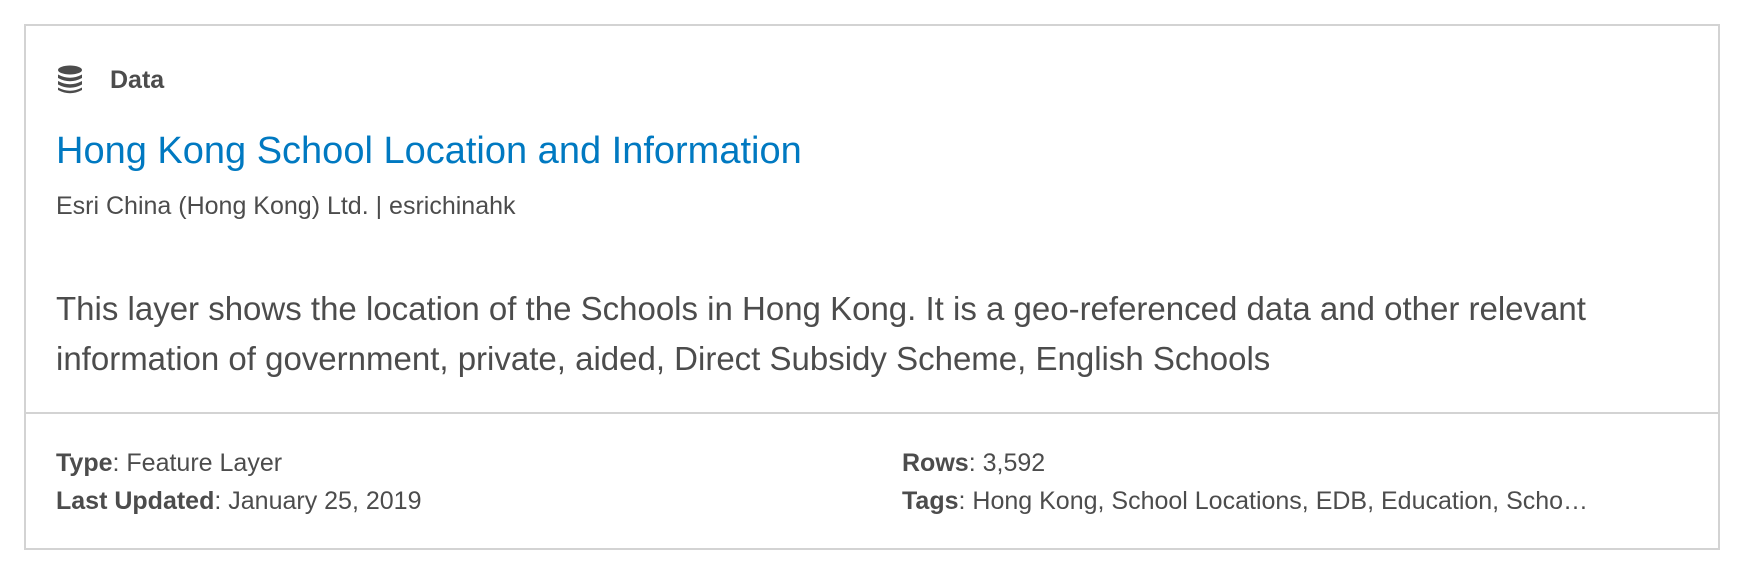  Describe the element at coordinates (965, 501) in the screenshot. I see `meta-tags-sep: :` at that location.